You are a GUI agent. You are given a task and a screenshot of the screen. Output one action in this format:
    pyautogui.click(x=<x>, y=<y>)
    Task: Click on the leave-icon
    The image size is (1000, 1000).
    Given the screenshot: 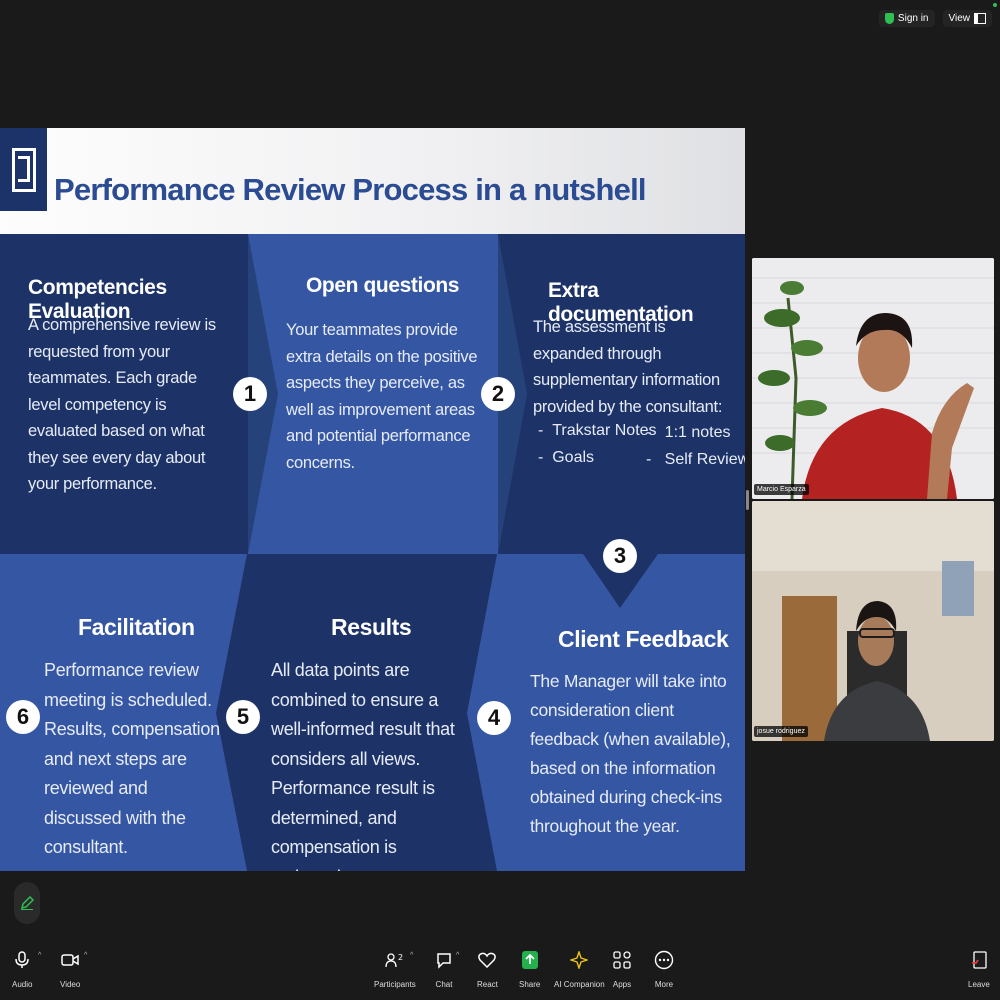 What is the action you would take?
    pyautogui.click(x=979, y=960)
    